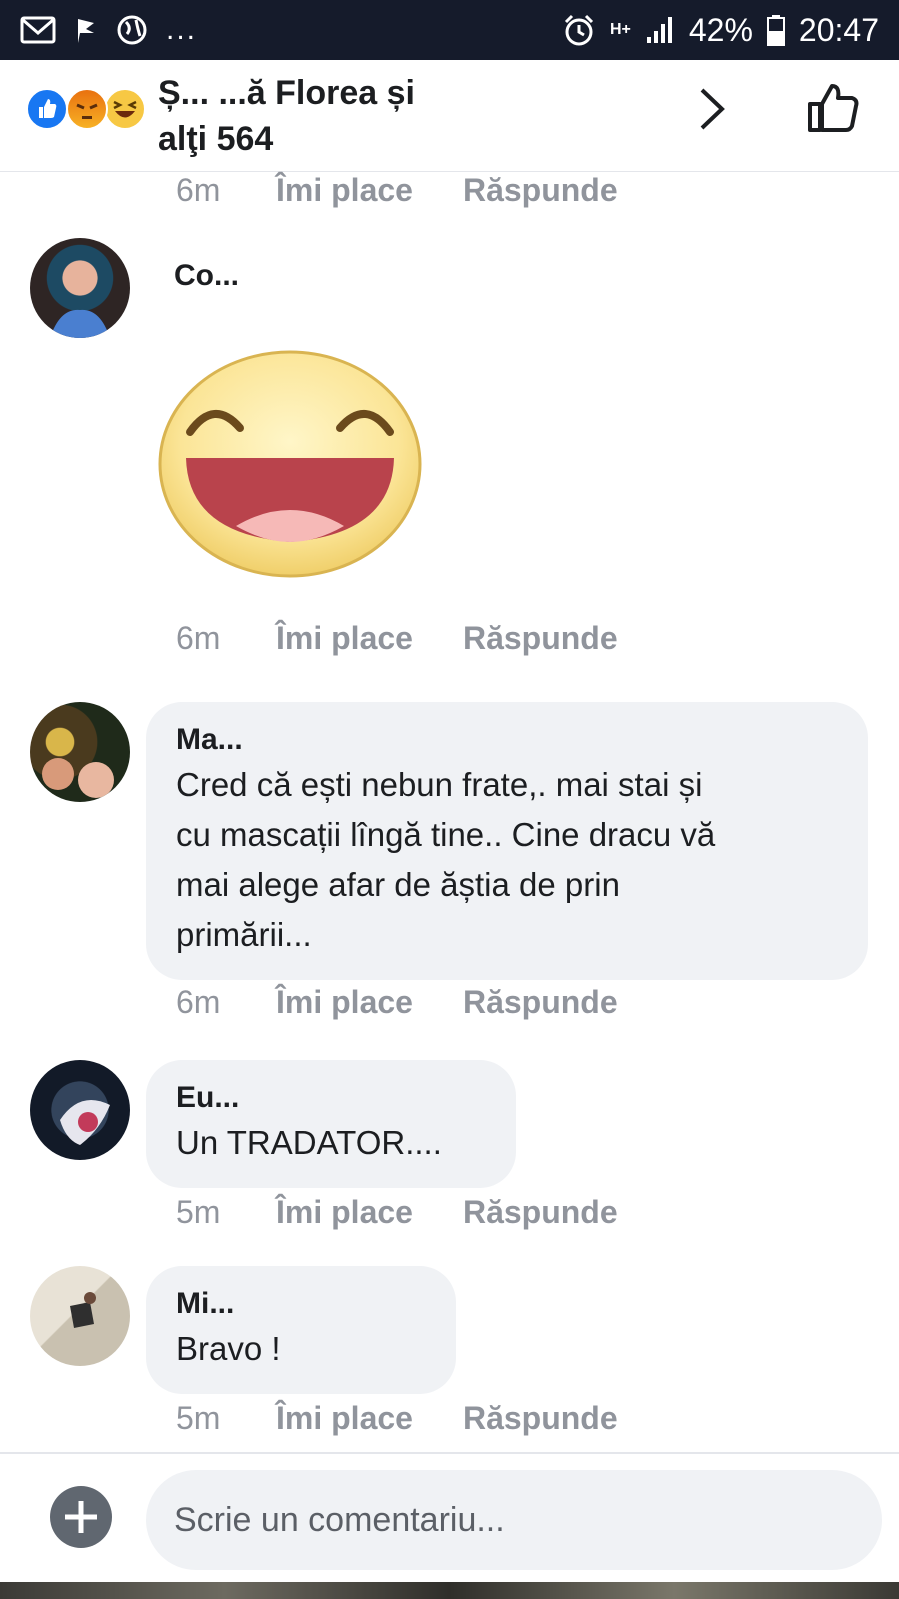  I want to click on like-reaction-icon, so click(47, 109).